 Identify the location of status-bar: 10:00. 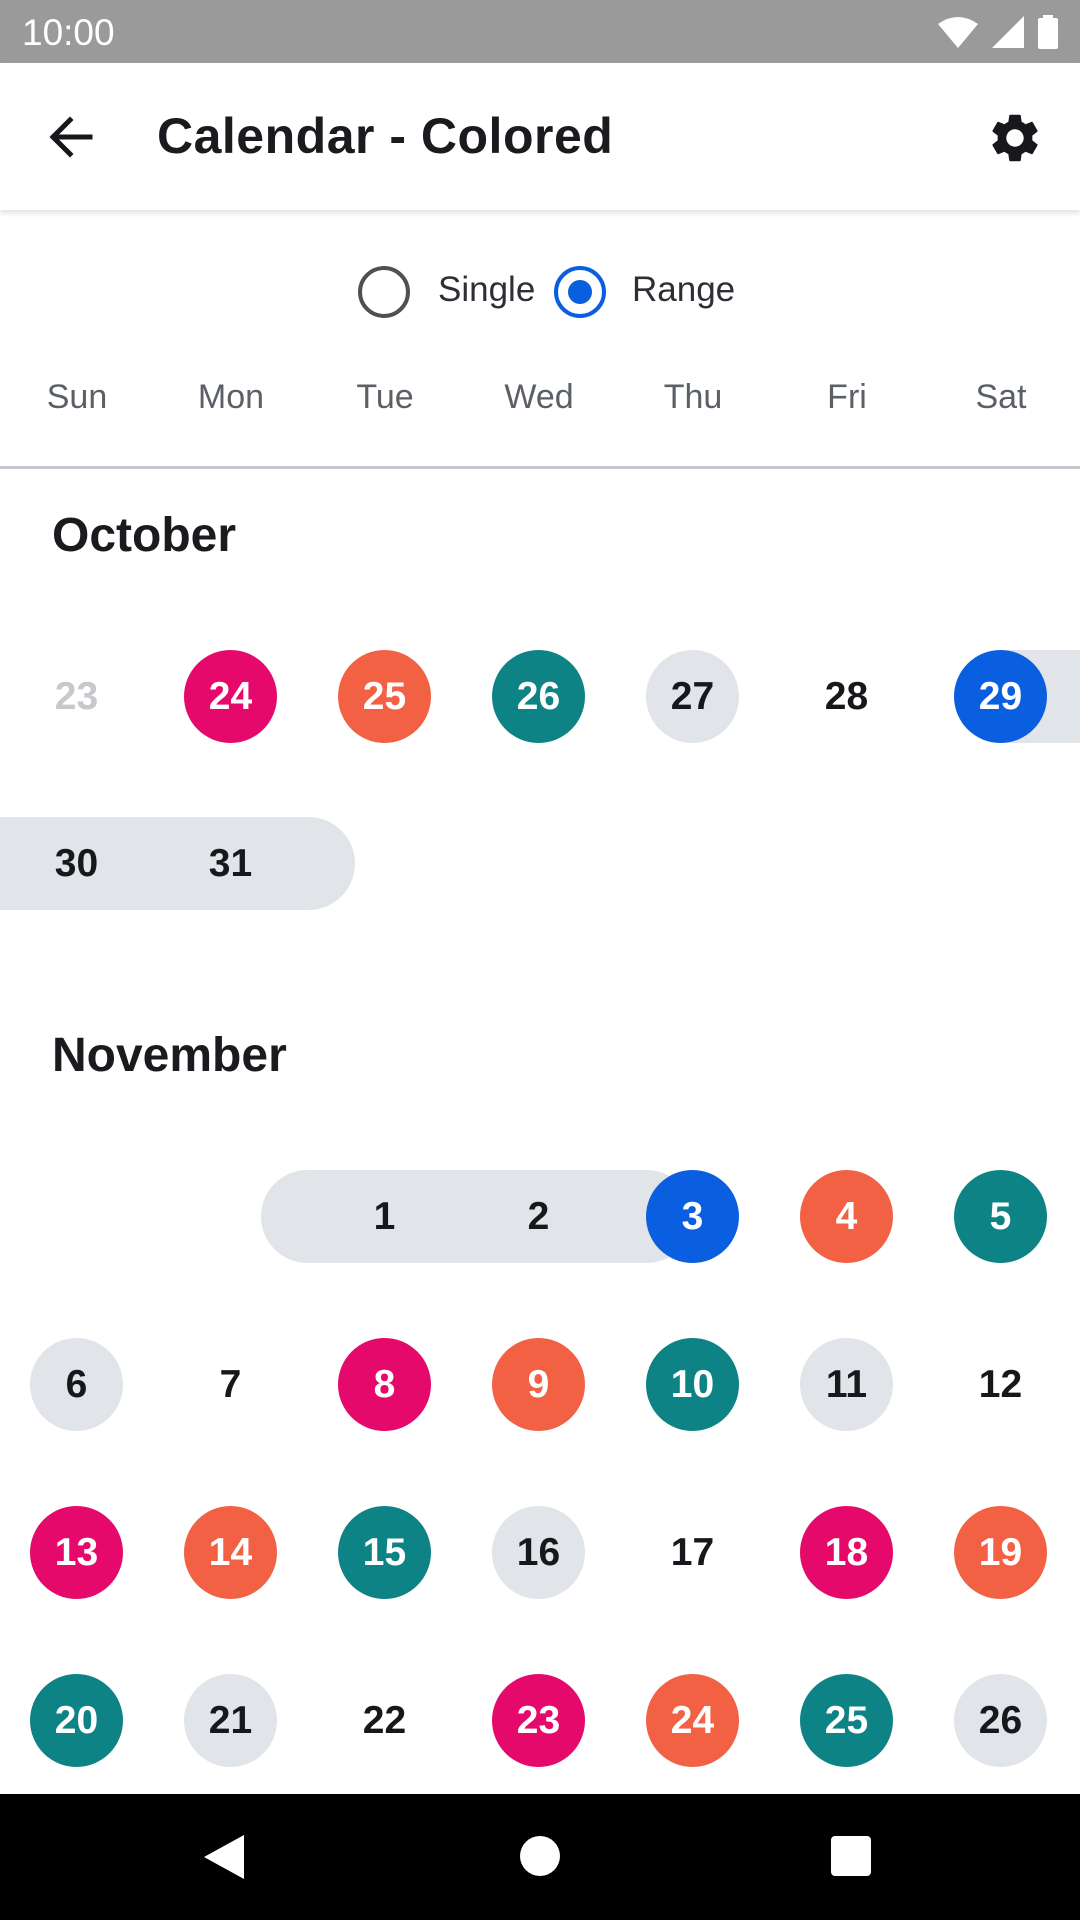
(540, 31).